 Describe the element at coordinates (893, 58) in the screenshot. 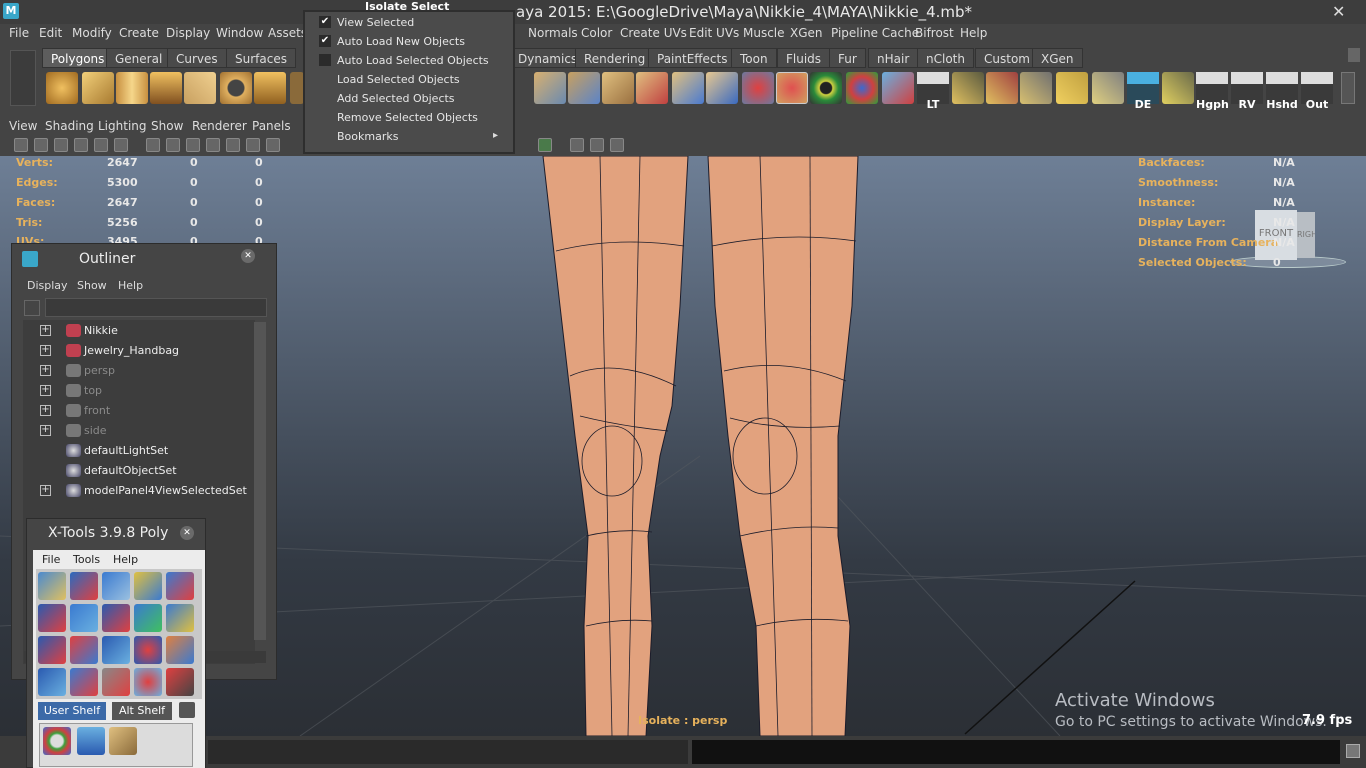

I see `shelf-tab-nhair: nHair` at that location.